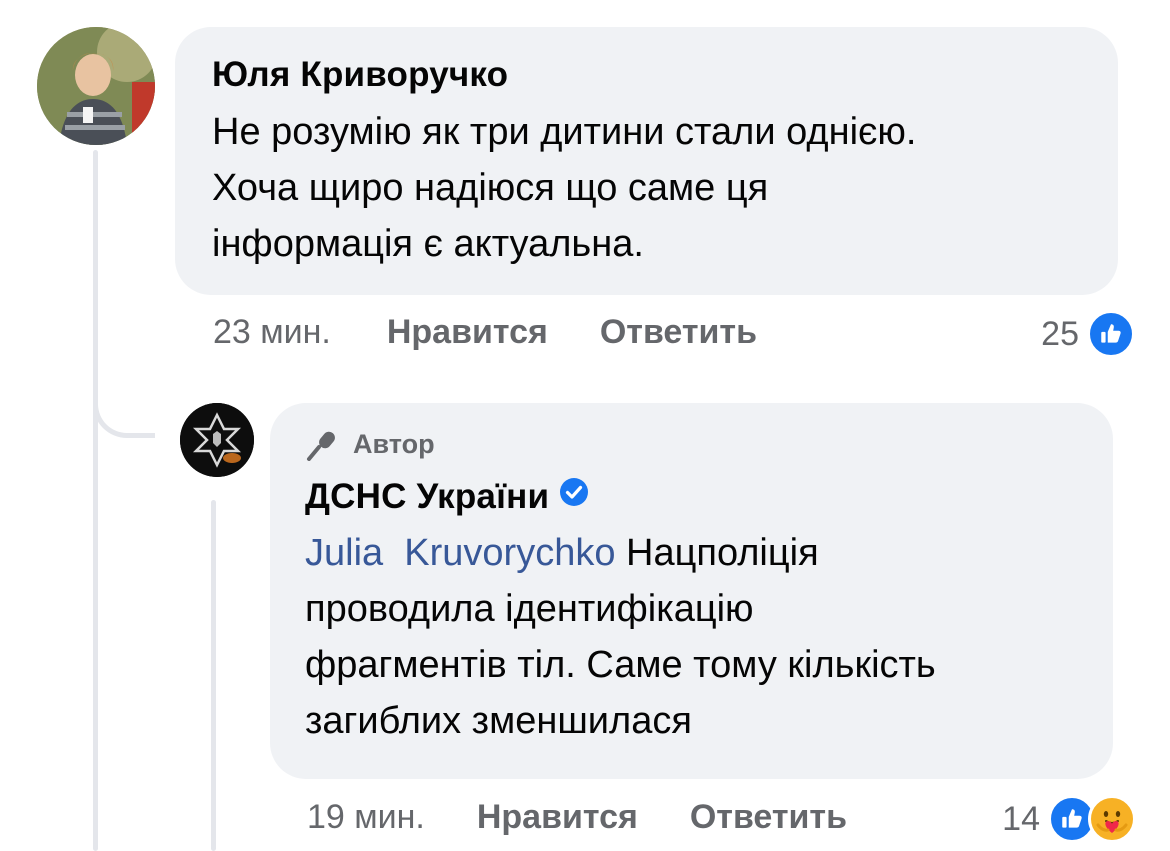  What do you see at coordinates (394, 443) in the screenshot?
I see `author-badge-label: Автор` at bounding box center [394, 443].